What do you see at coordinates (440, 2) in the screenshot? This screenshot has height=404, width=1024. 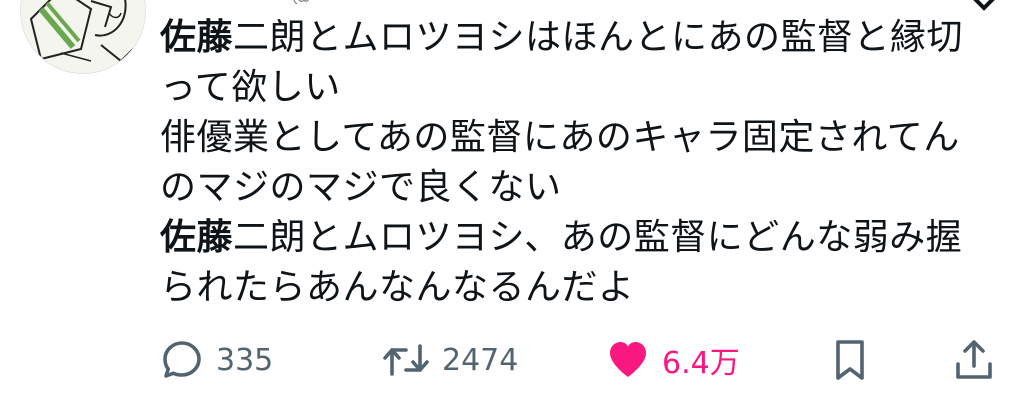 I see `author-header-partial: ・ ・ ・ ・ ・ @ ・ ・ ・ ・ ・ ・ ・ ・ ・ ・ ・ ・` at bounding box center [440, 2].